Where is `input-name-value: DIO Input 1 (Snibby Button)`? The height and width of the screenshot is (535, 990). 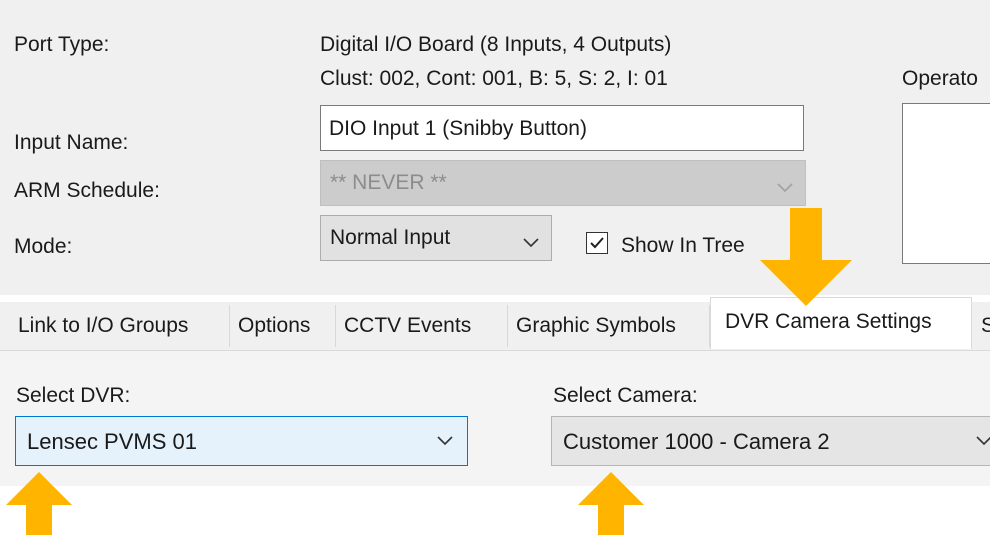
input-name-value: DIO Input 1 (Snibby Button) is located at coordinates (458, 128).